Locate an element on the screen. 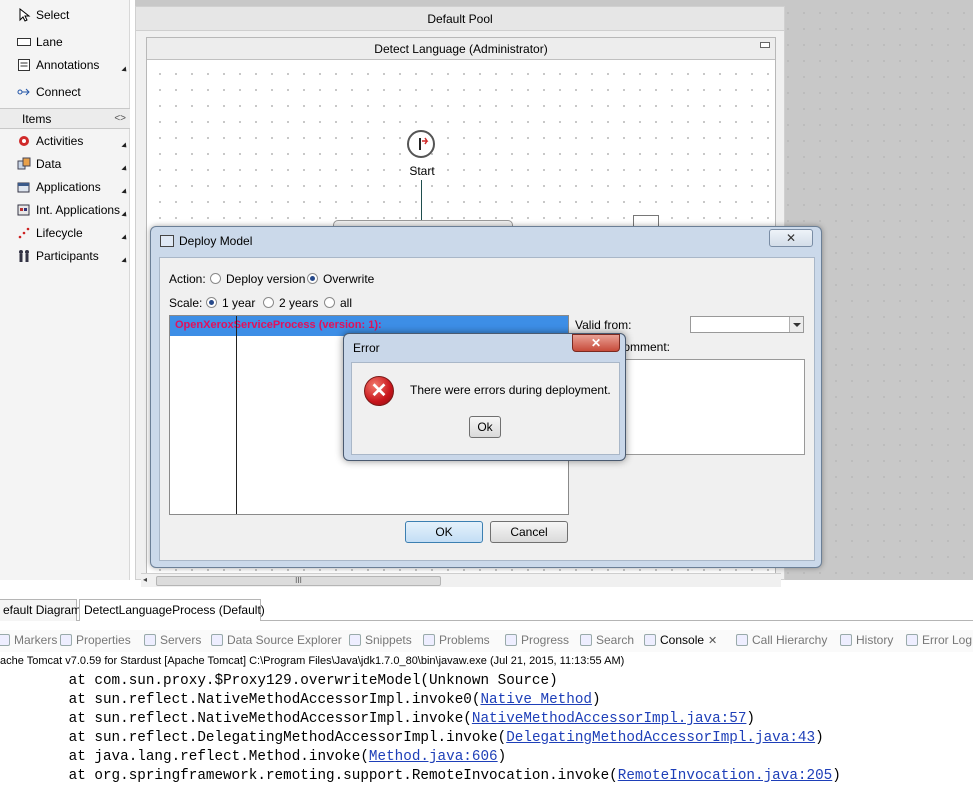 The image size is (973, 787). deploy-cancel-button: Cancel is located at coordinates (529, 532).